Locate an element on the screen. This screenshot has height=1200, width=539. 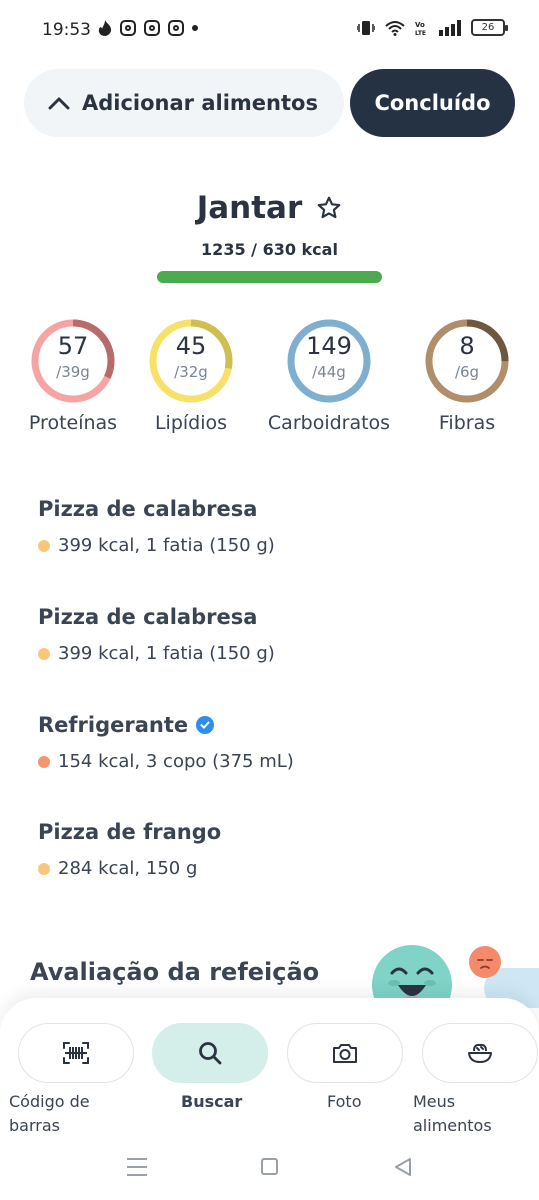
macro-goal: /32g is located at coordinates (191, 372).